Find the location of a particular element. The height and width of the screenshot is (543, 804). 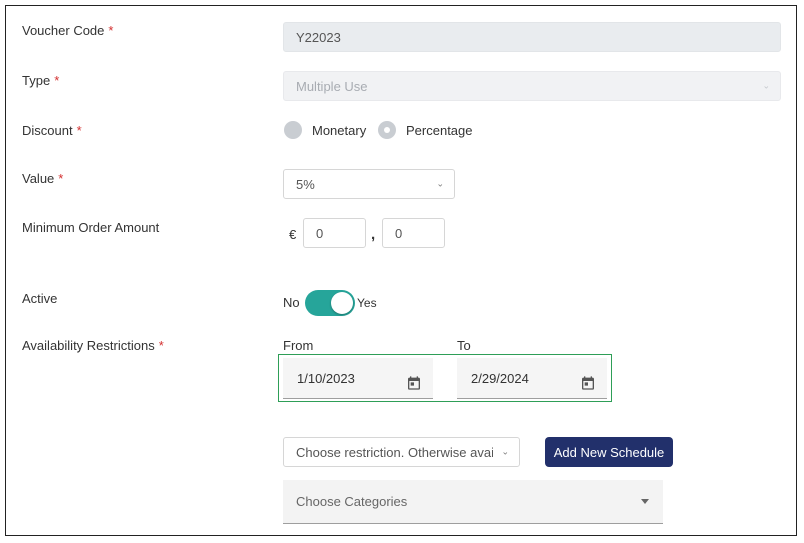

restriction-select: Choose restriction. Otherwise avail ⌄ is located at coordinates (401, 452).